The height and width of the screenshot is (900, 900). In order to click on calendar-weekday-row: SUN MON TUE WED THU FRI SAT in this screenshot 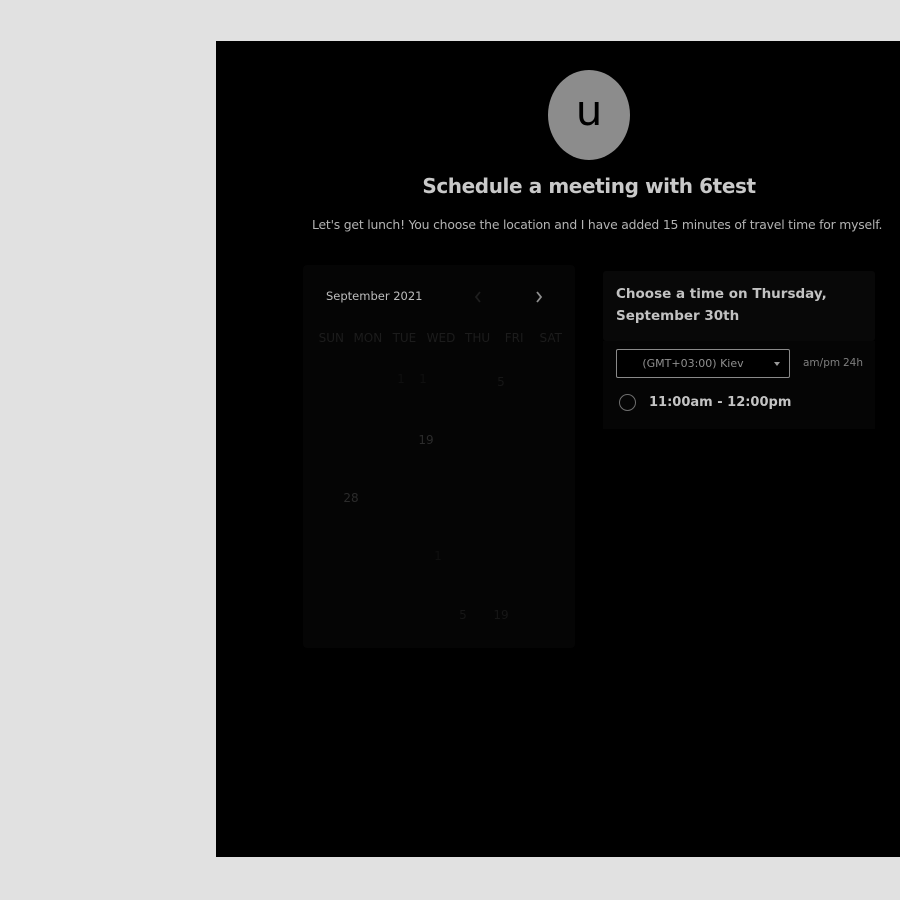, I will do `click(441, 338)`.